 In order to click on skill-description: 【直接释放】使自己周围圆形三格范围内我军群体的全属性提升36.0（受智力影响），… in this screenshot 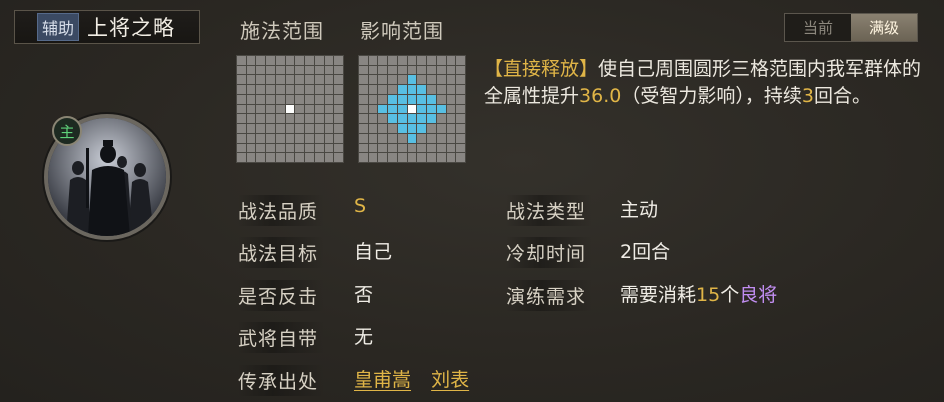, I will do `click(710, 83)`.